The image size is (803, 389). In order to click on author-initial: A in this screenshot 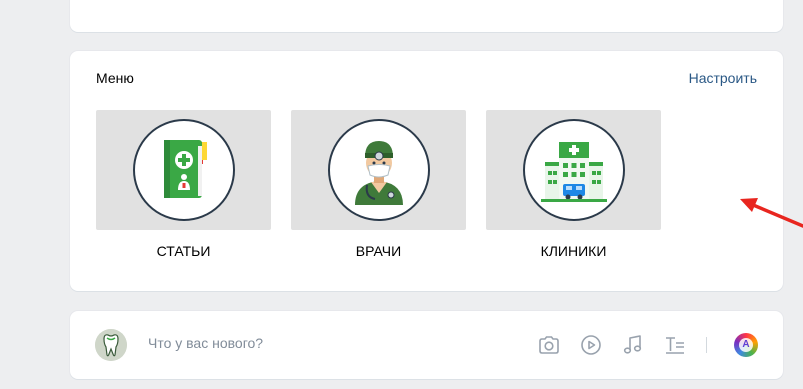, I will do `click(746, 345)`.